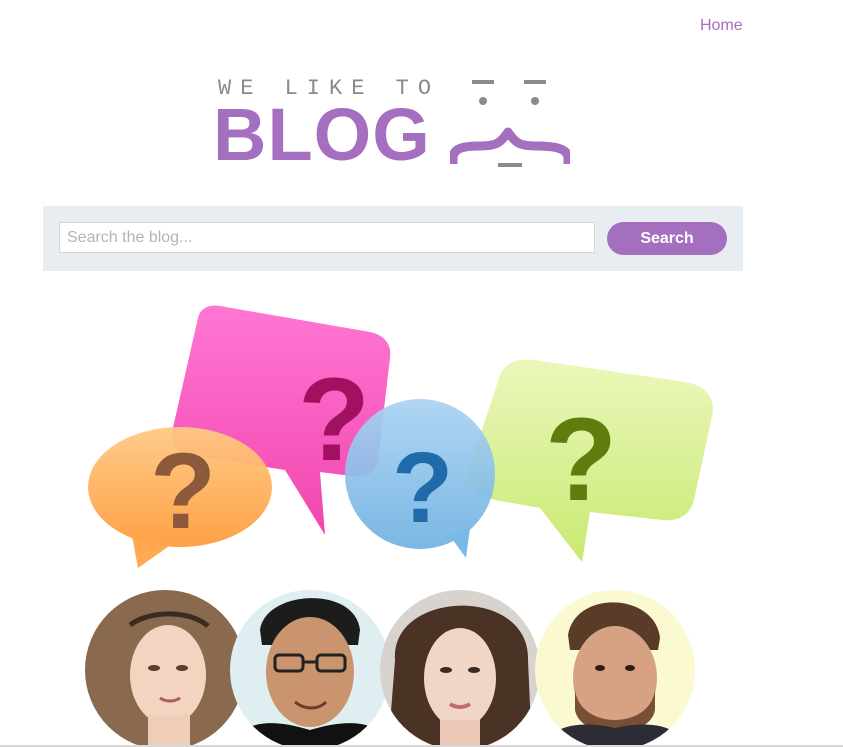 This screenshot has width=843, height=747. Describe the element at coordinates (667, 238) in the screenshot. I see `search-button: Search` at that location.